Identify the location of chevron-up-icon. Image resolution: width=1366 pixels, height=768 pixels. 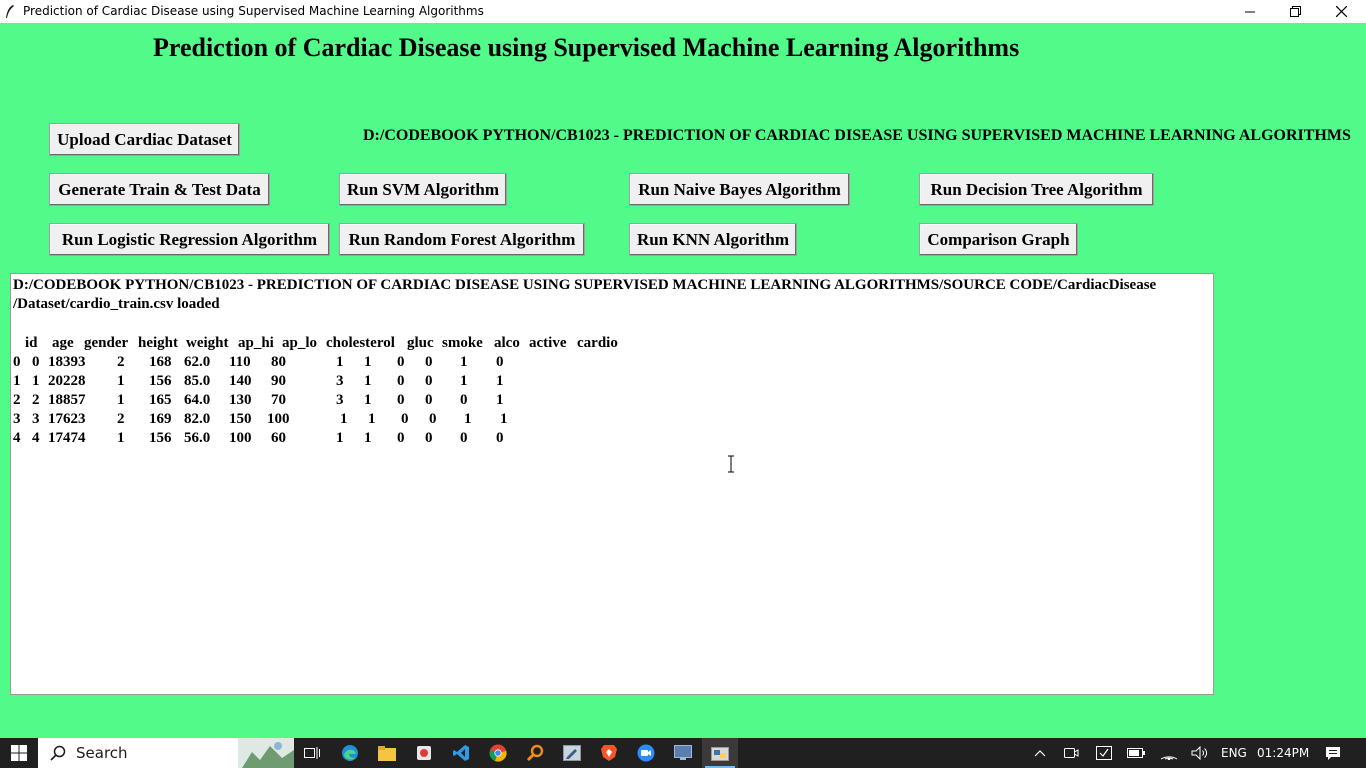
(1040, 753).